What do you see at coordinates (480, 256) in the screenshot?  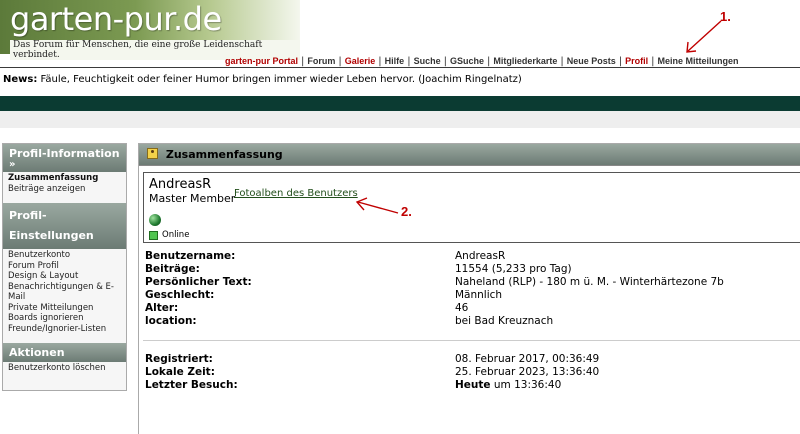 I see `detail-value: AndreasR` at bounding box center [480, 256].